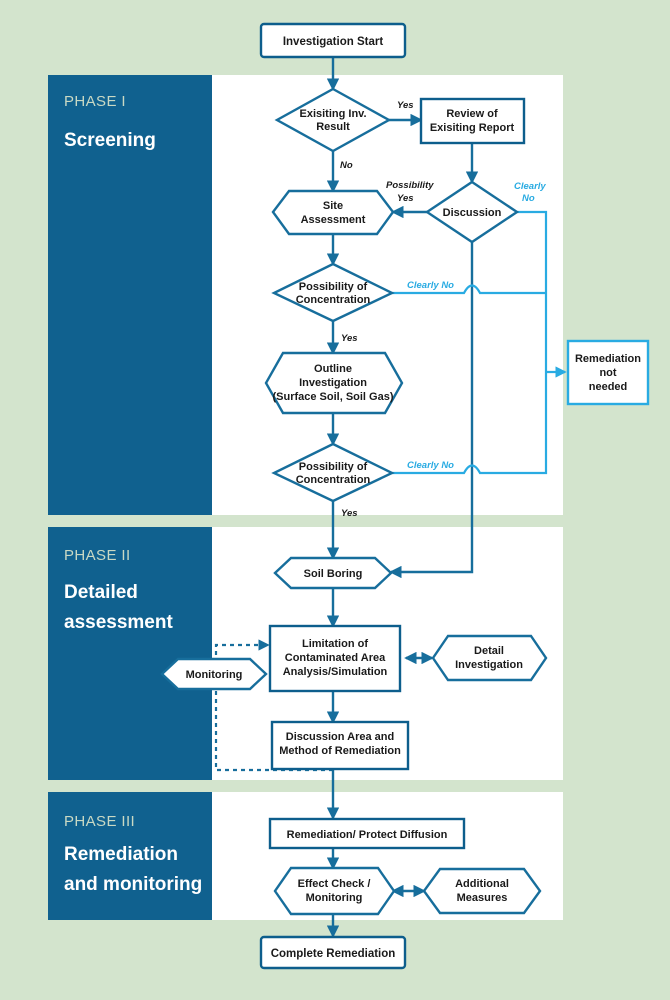 This screenshot has height=1000, width=670. I want to click on node-detail-investigation-line-2: Investigation, so click(489, 665).